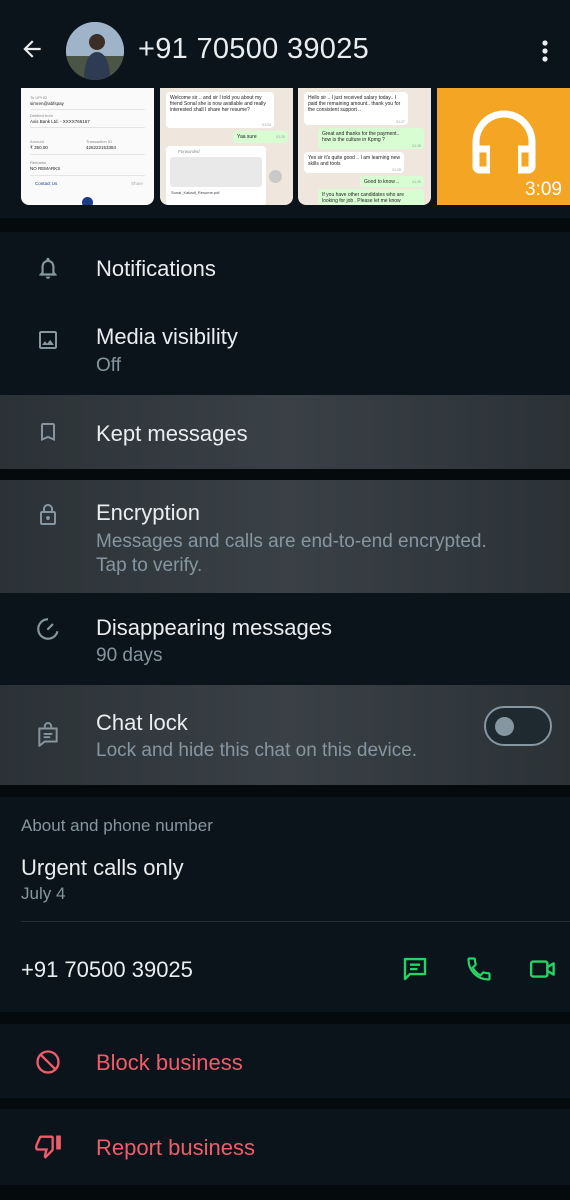 The width and height of the screenshot is (570, 1200). I want to click on chat-time: 01:27, so click(400, 122).